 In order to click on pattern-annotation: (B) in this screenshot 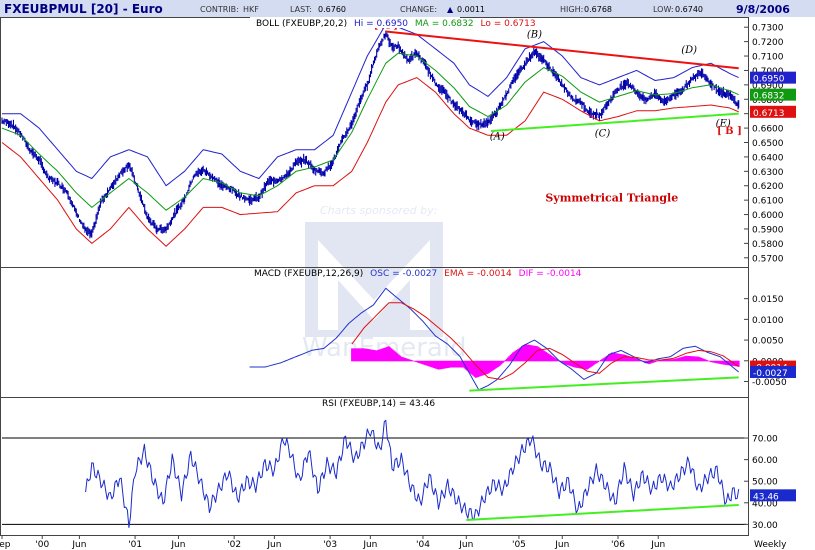, I will do `click(534, 34)`.